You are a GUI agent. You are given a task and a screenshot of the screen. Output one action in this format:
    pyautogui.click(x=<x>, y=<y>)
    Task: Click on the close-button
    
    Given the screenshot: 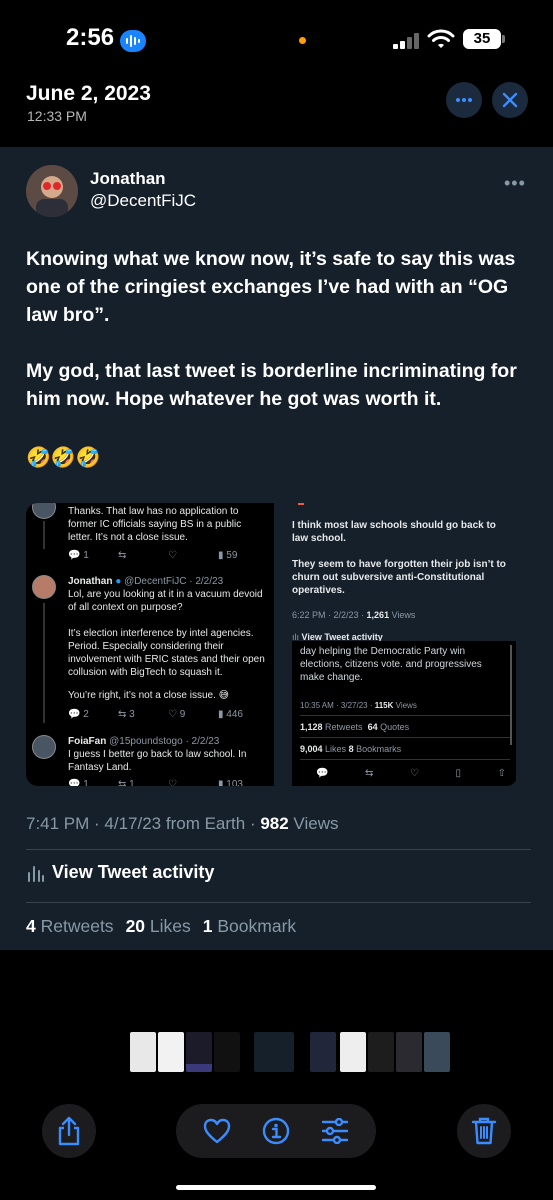 What is the action you would take?
    pyautogui.click(x=510, y=100)
    